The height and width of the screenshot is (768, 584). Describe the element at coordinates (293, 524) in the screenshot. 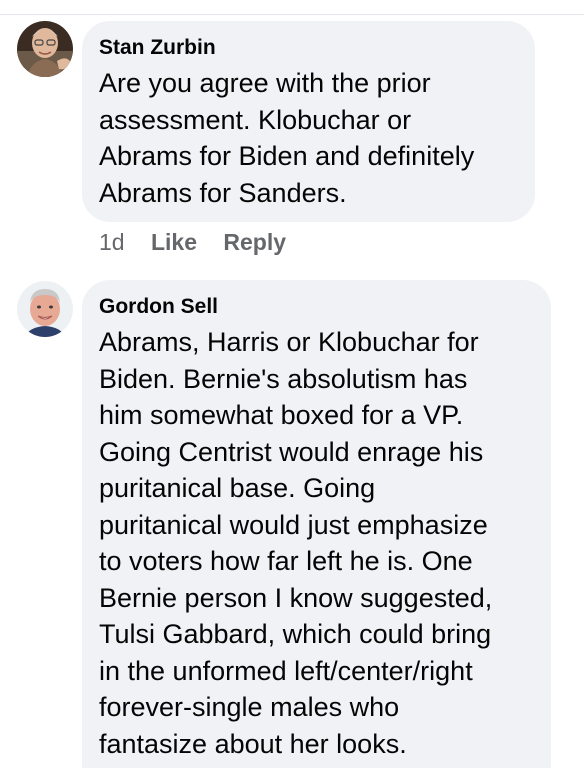

I see `comment-text-line: puritanical would just emphasize` at that location.